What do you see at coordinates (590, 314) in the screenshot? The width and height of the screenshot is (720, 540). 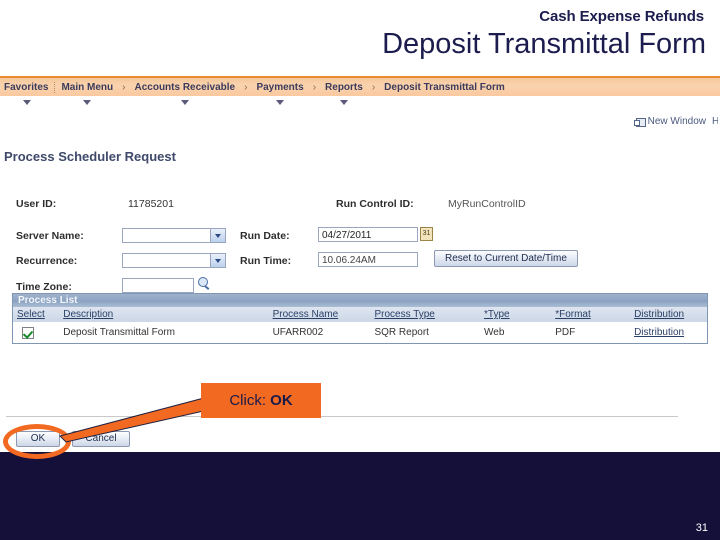 I see `column-header-format: *Format` at bounding box center [590, 314].